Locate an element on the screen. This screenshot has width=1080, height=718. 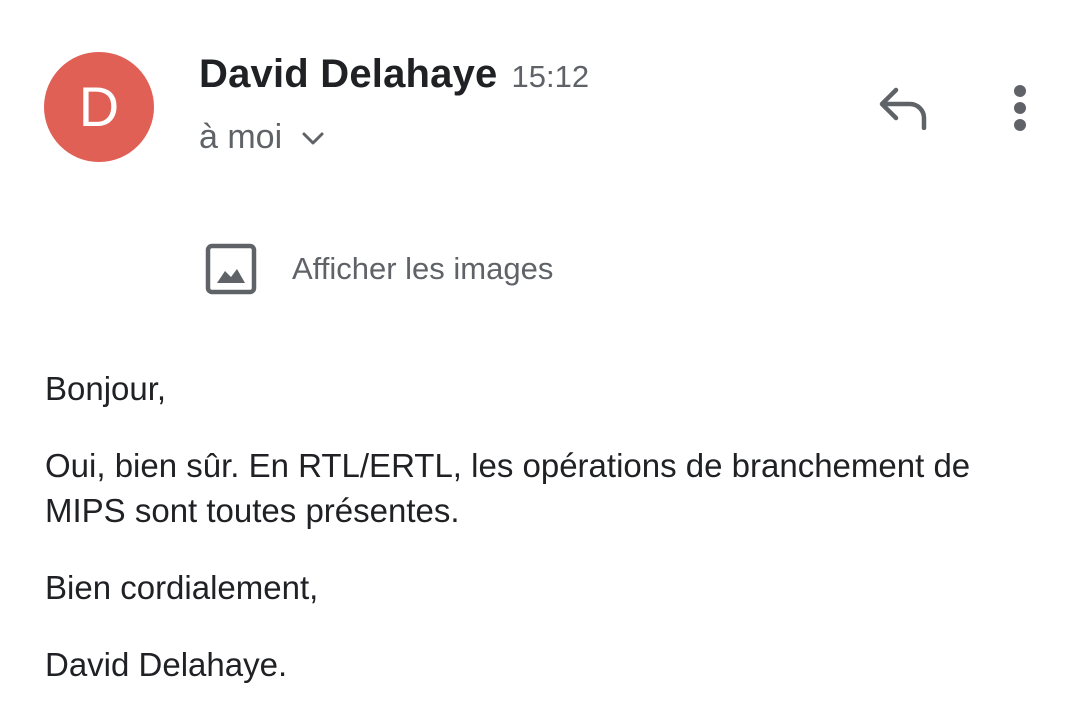
reply-icon is located at coordinates (903, 108).